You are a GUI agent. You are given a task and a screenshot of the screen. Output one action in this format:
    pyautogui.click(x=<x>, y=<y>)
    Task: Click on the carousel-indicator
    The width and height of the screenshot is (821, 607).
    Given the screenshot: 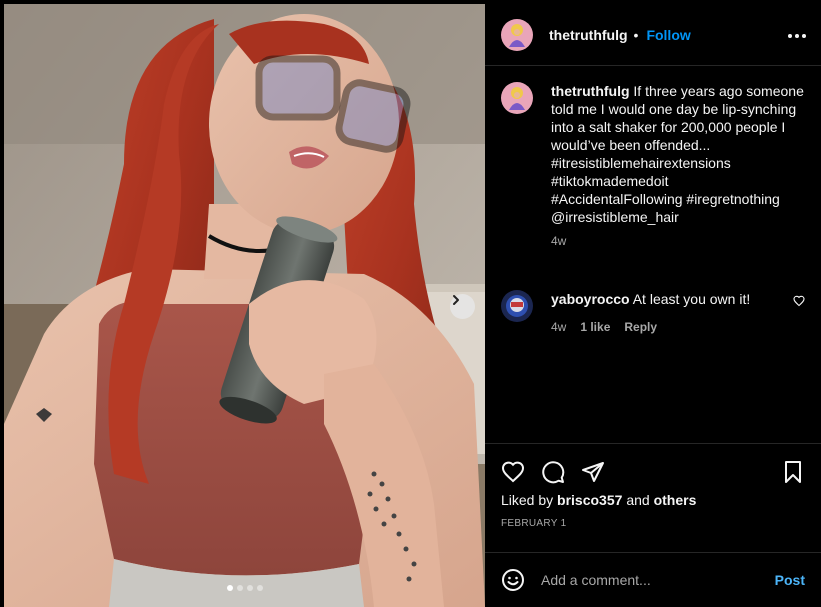 What is the action you would take?
    pyautogui.click(x=244, y=588)
    